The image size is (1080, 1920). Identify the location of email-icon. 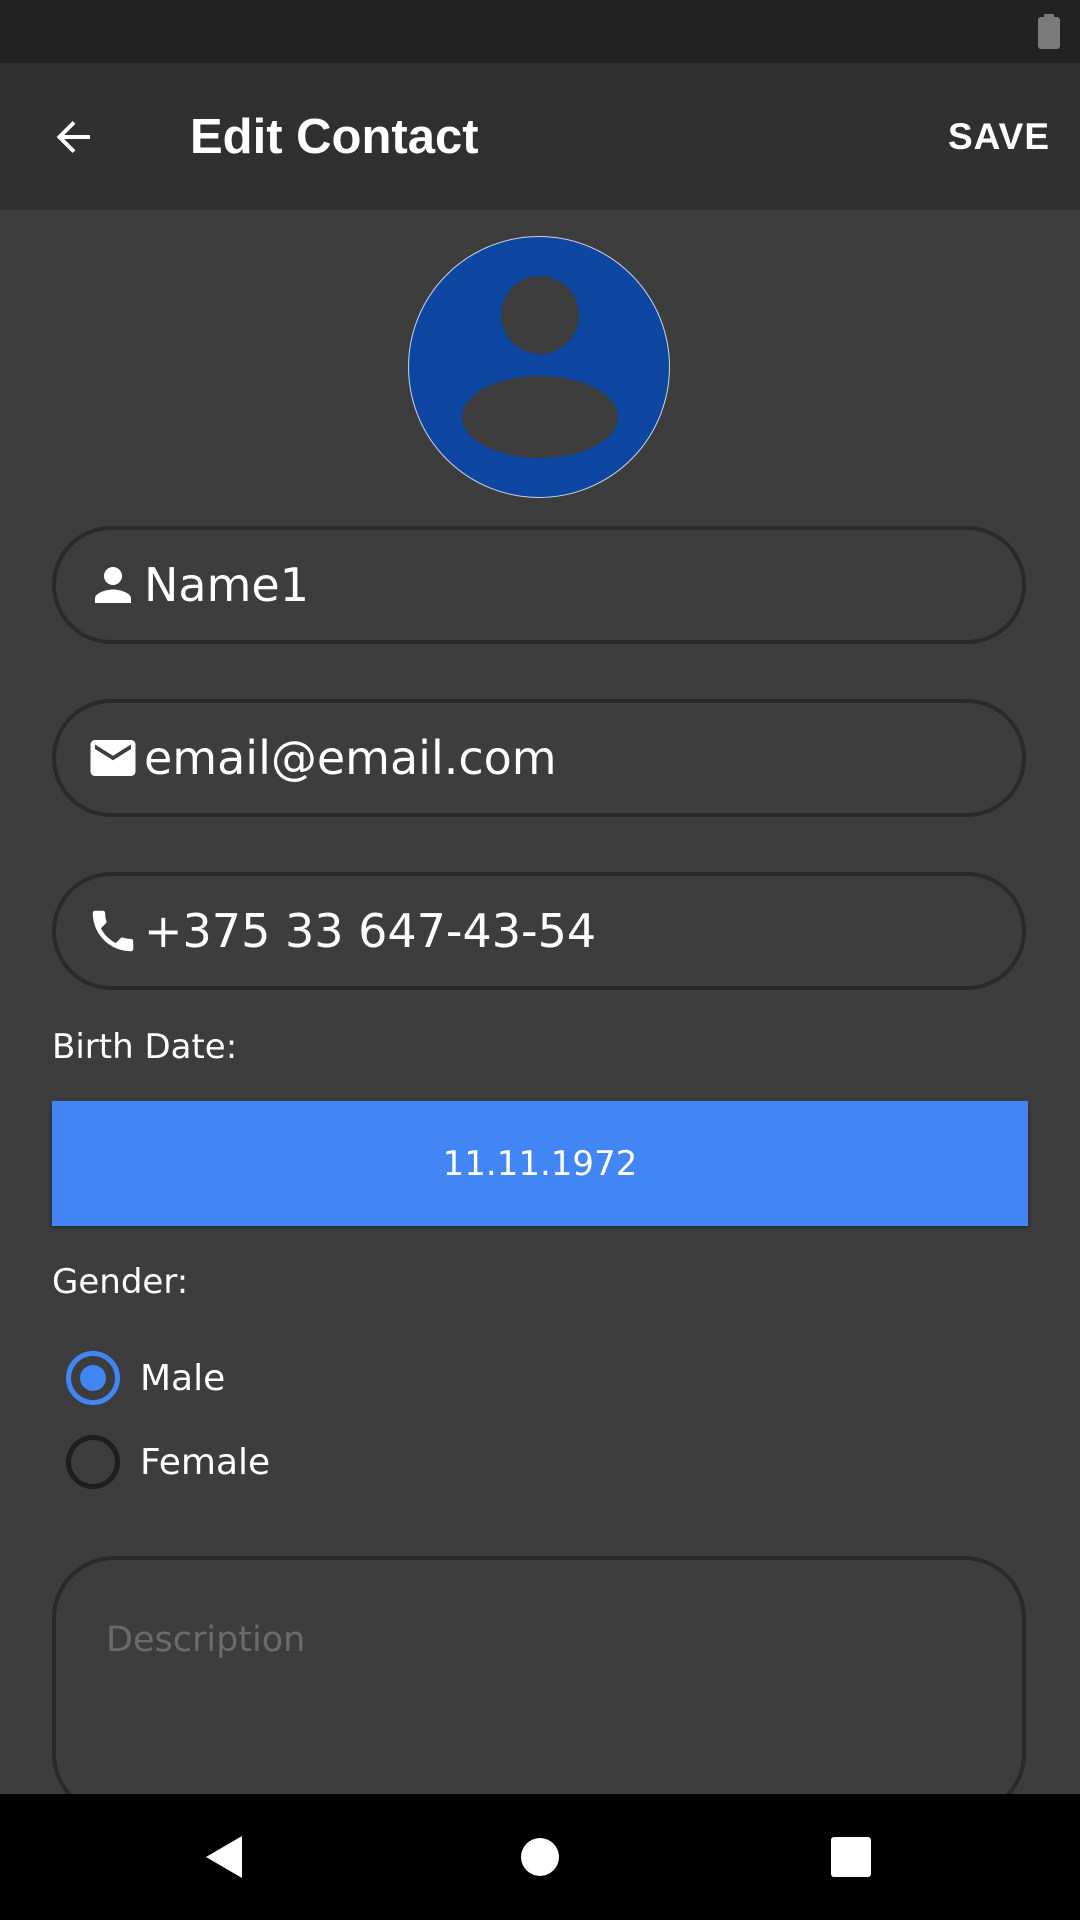
(113, 758).